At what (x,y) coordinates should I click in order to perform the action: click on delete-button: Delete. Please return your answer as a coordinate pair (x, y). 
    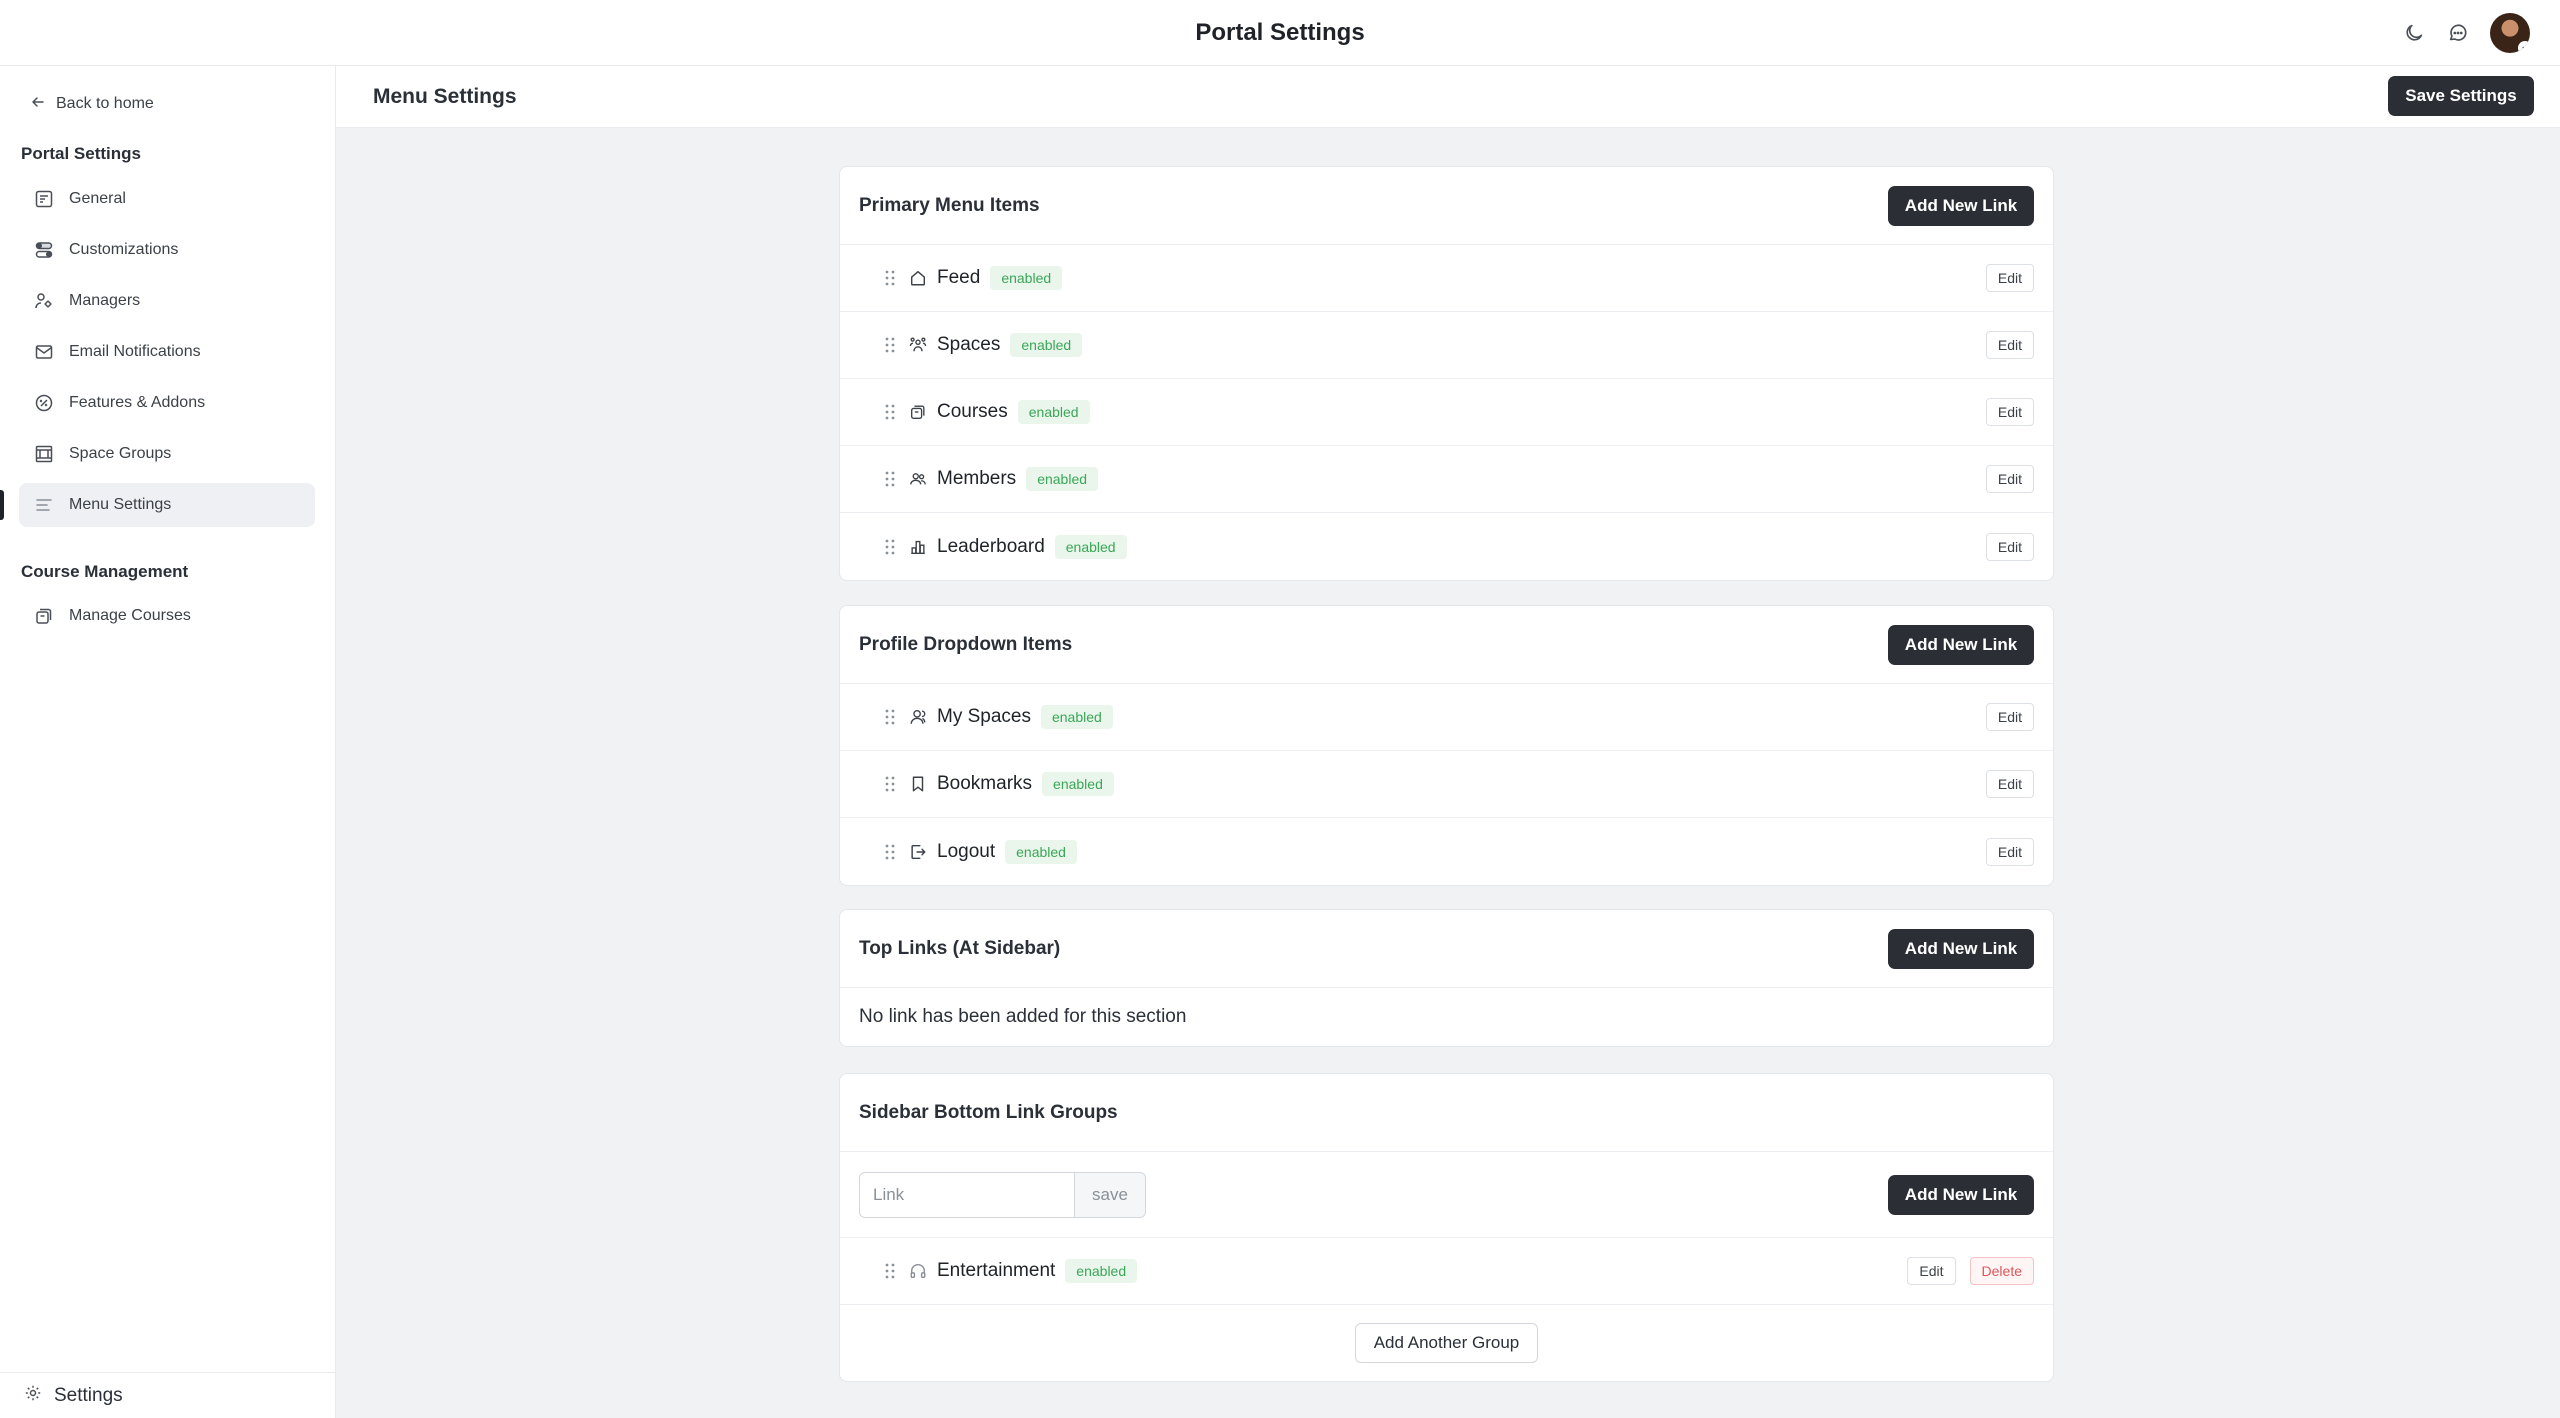
    Looking at the image, I should click on (2001, 1271).